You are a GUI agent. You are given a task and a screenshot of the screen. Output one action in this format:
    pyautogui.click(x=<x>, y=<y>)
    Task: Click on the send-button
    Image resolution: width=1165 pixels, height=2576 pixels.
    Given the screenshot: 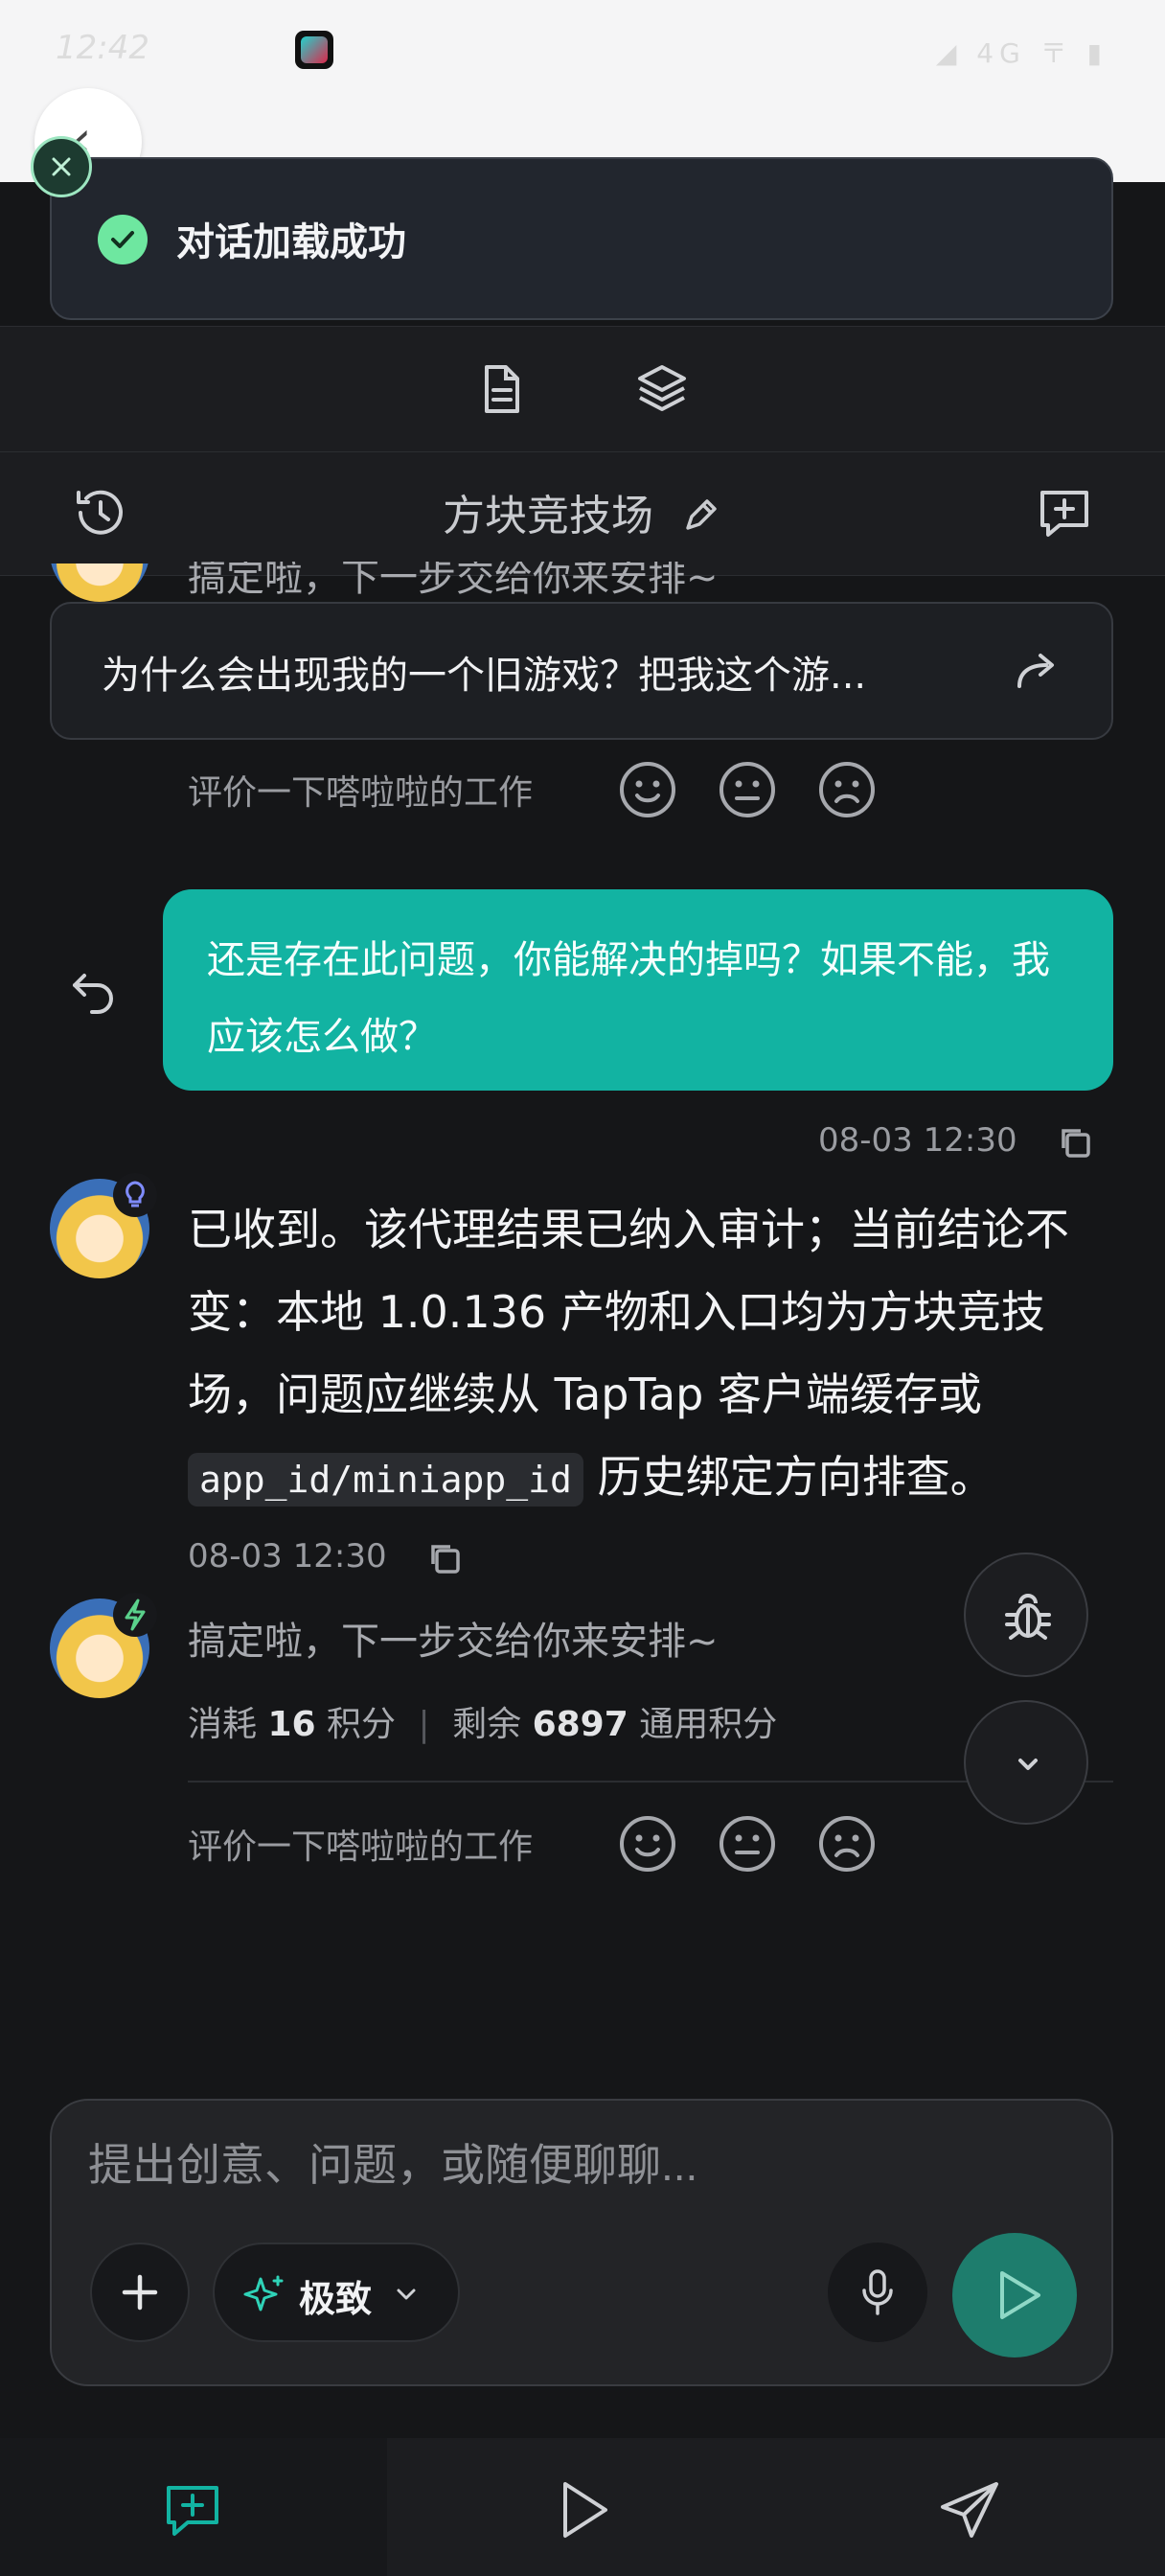 What is the action you would take?
    pyautogui.click(x=1015, y=2295)
    